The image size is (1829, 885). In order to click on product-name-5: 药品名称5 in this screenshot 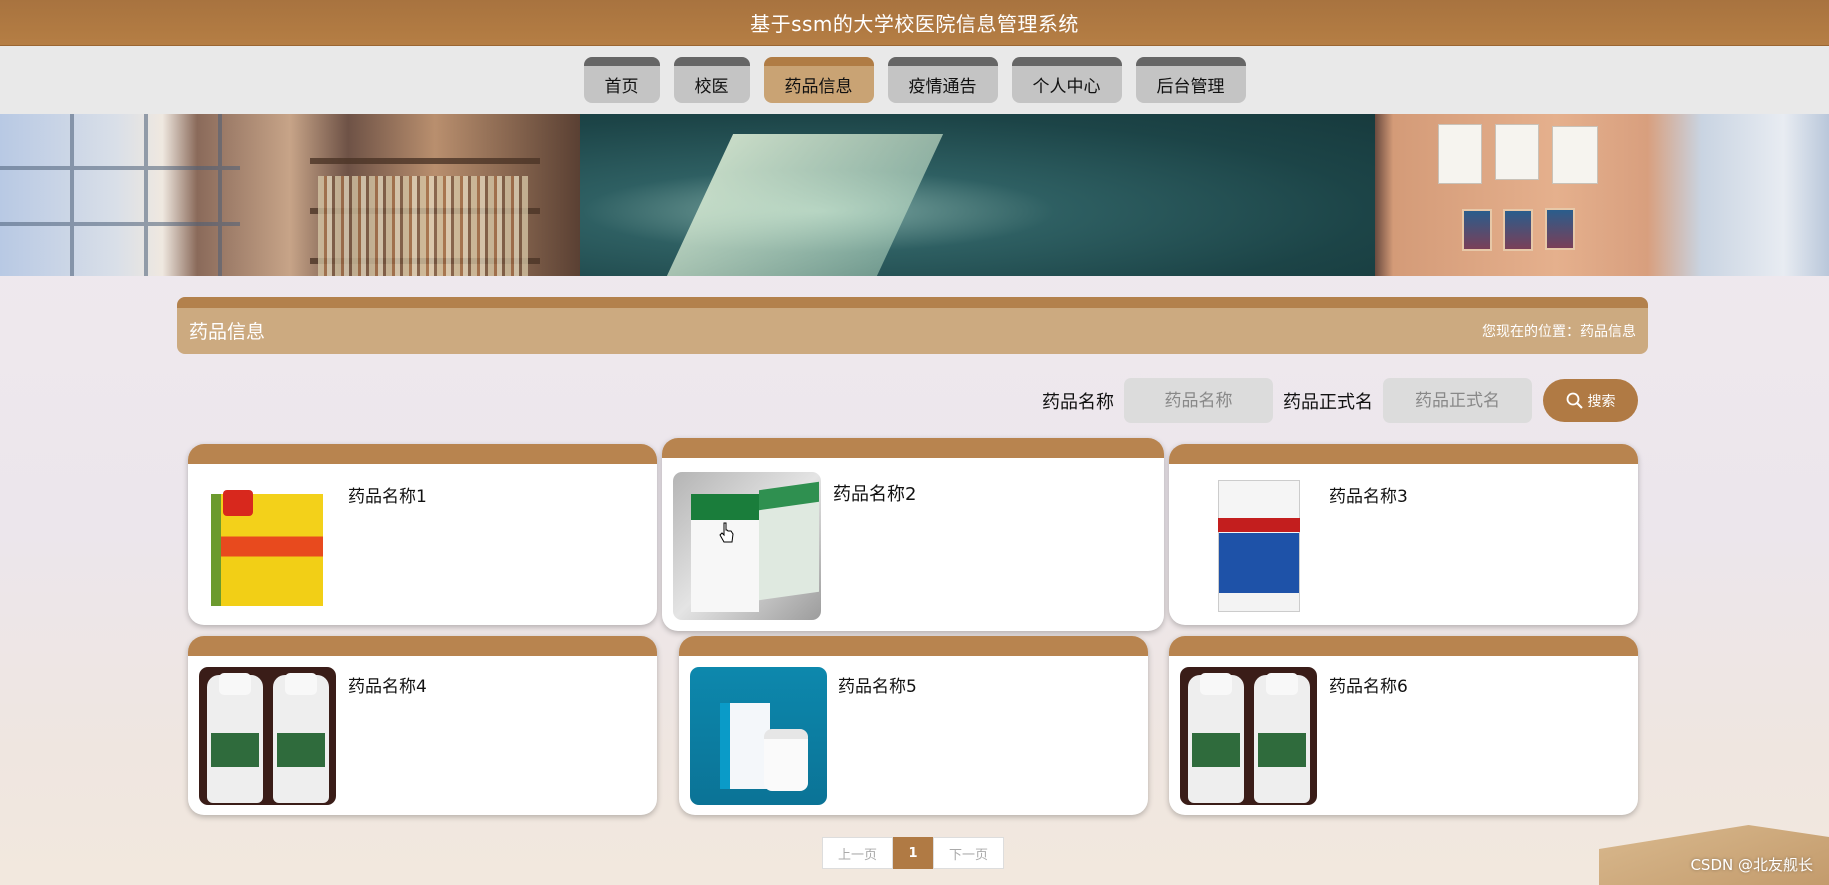, I will do `click(877, 687)`.